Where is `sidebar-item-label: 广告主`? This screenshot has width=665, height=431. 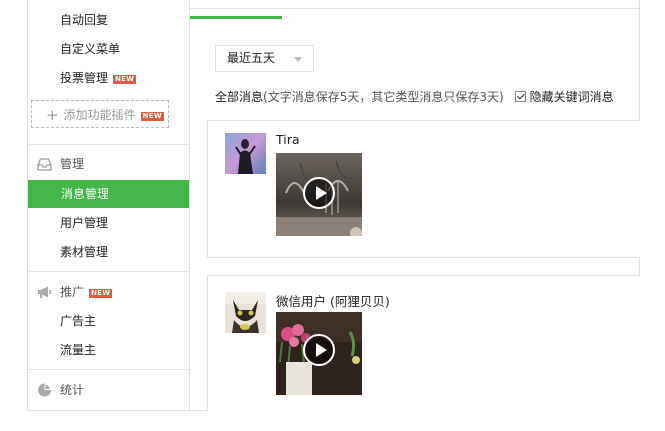 sidebar-item-label: 广告主 is located at coordinates (78, 321).